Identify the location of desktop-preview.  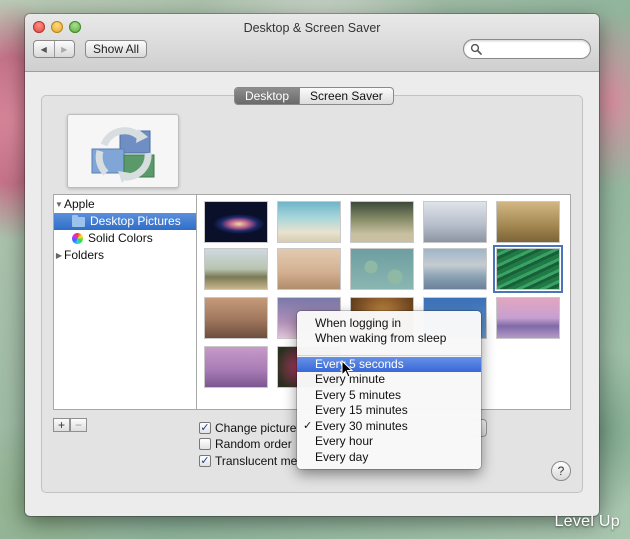
(123, 151).